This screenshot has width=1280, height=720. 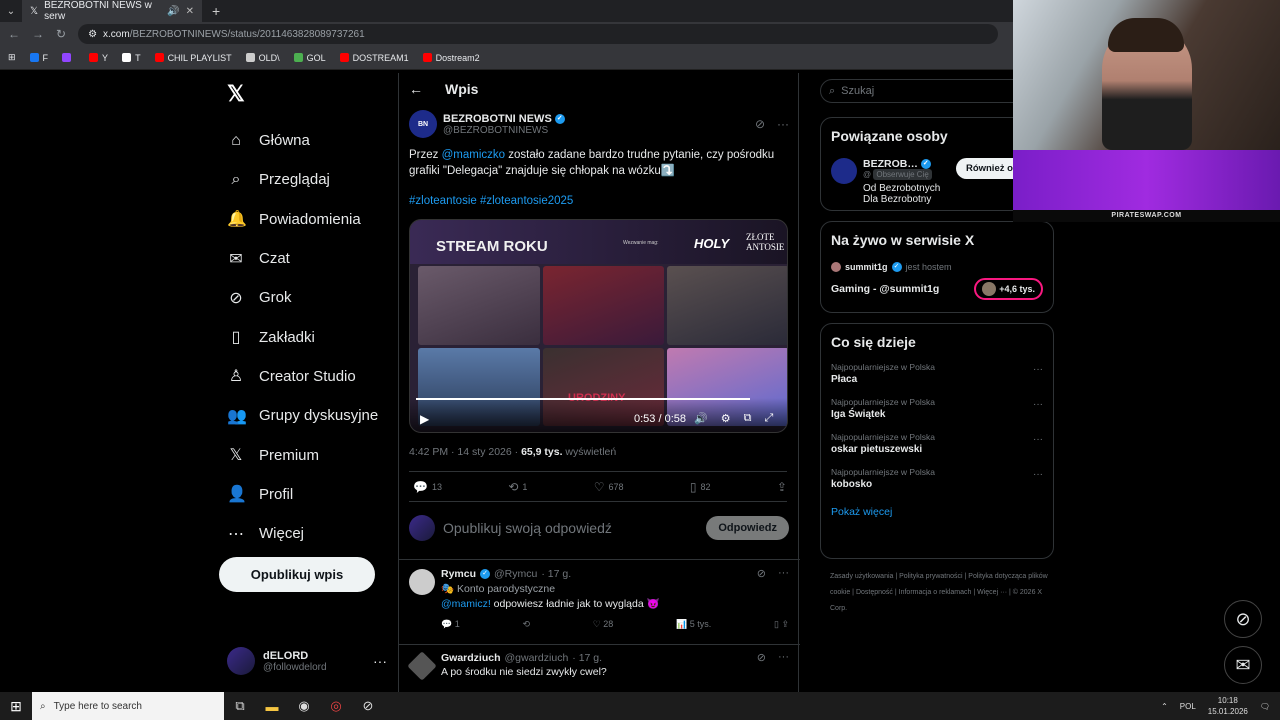 I want to click on nav-item-label: Grok, so click(x=275, y=298).